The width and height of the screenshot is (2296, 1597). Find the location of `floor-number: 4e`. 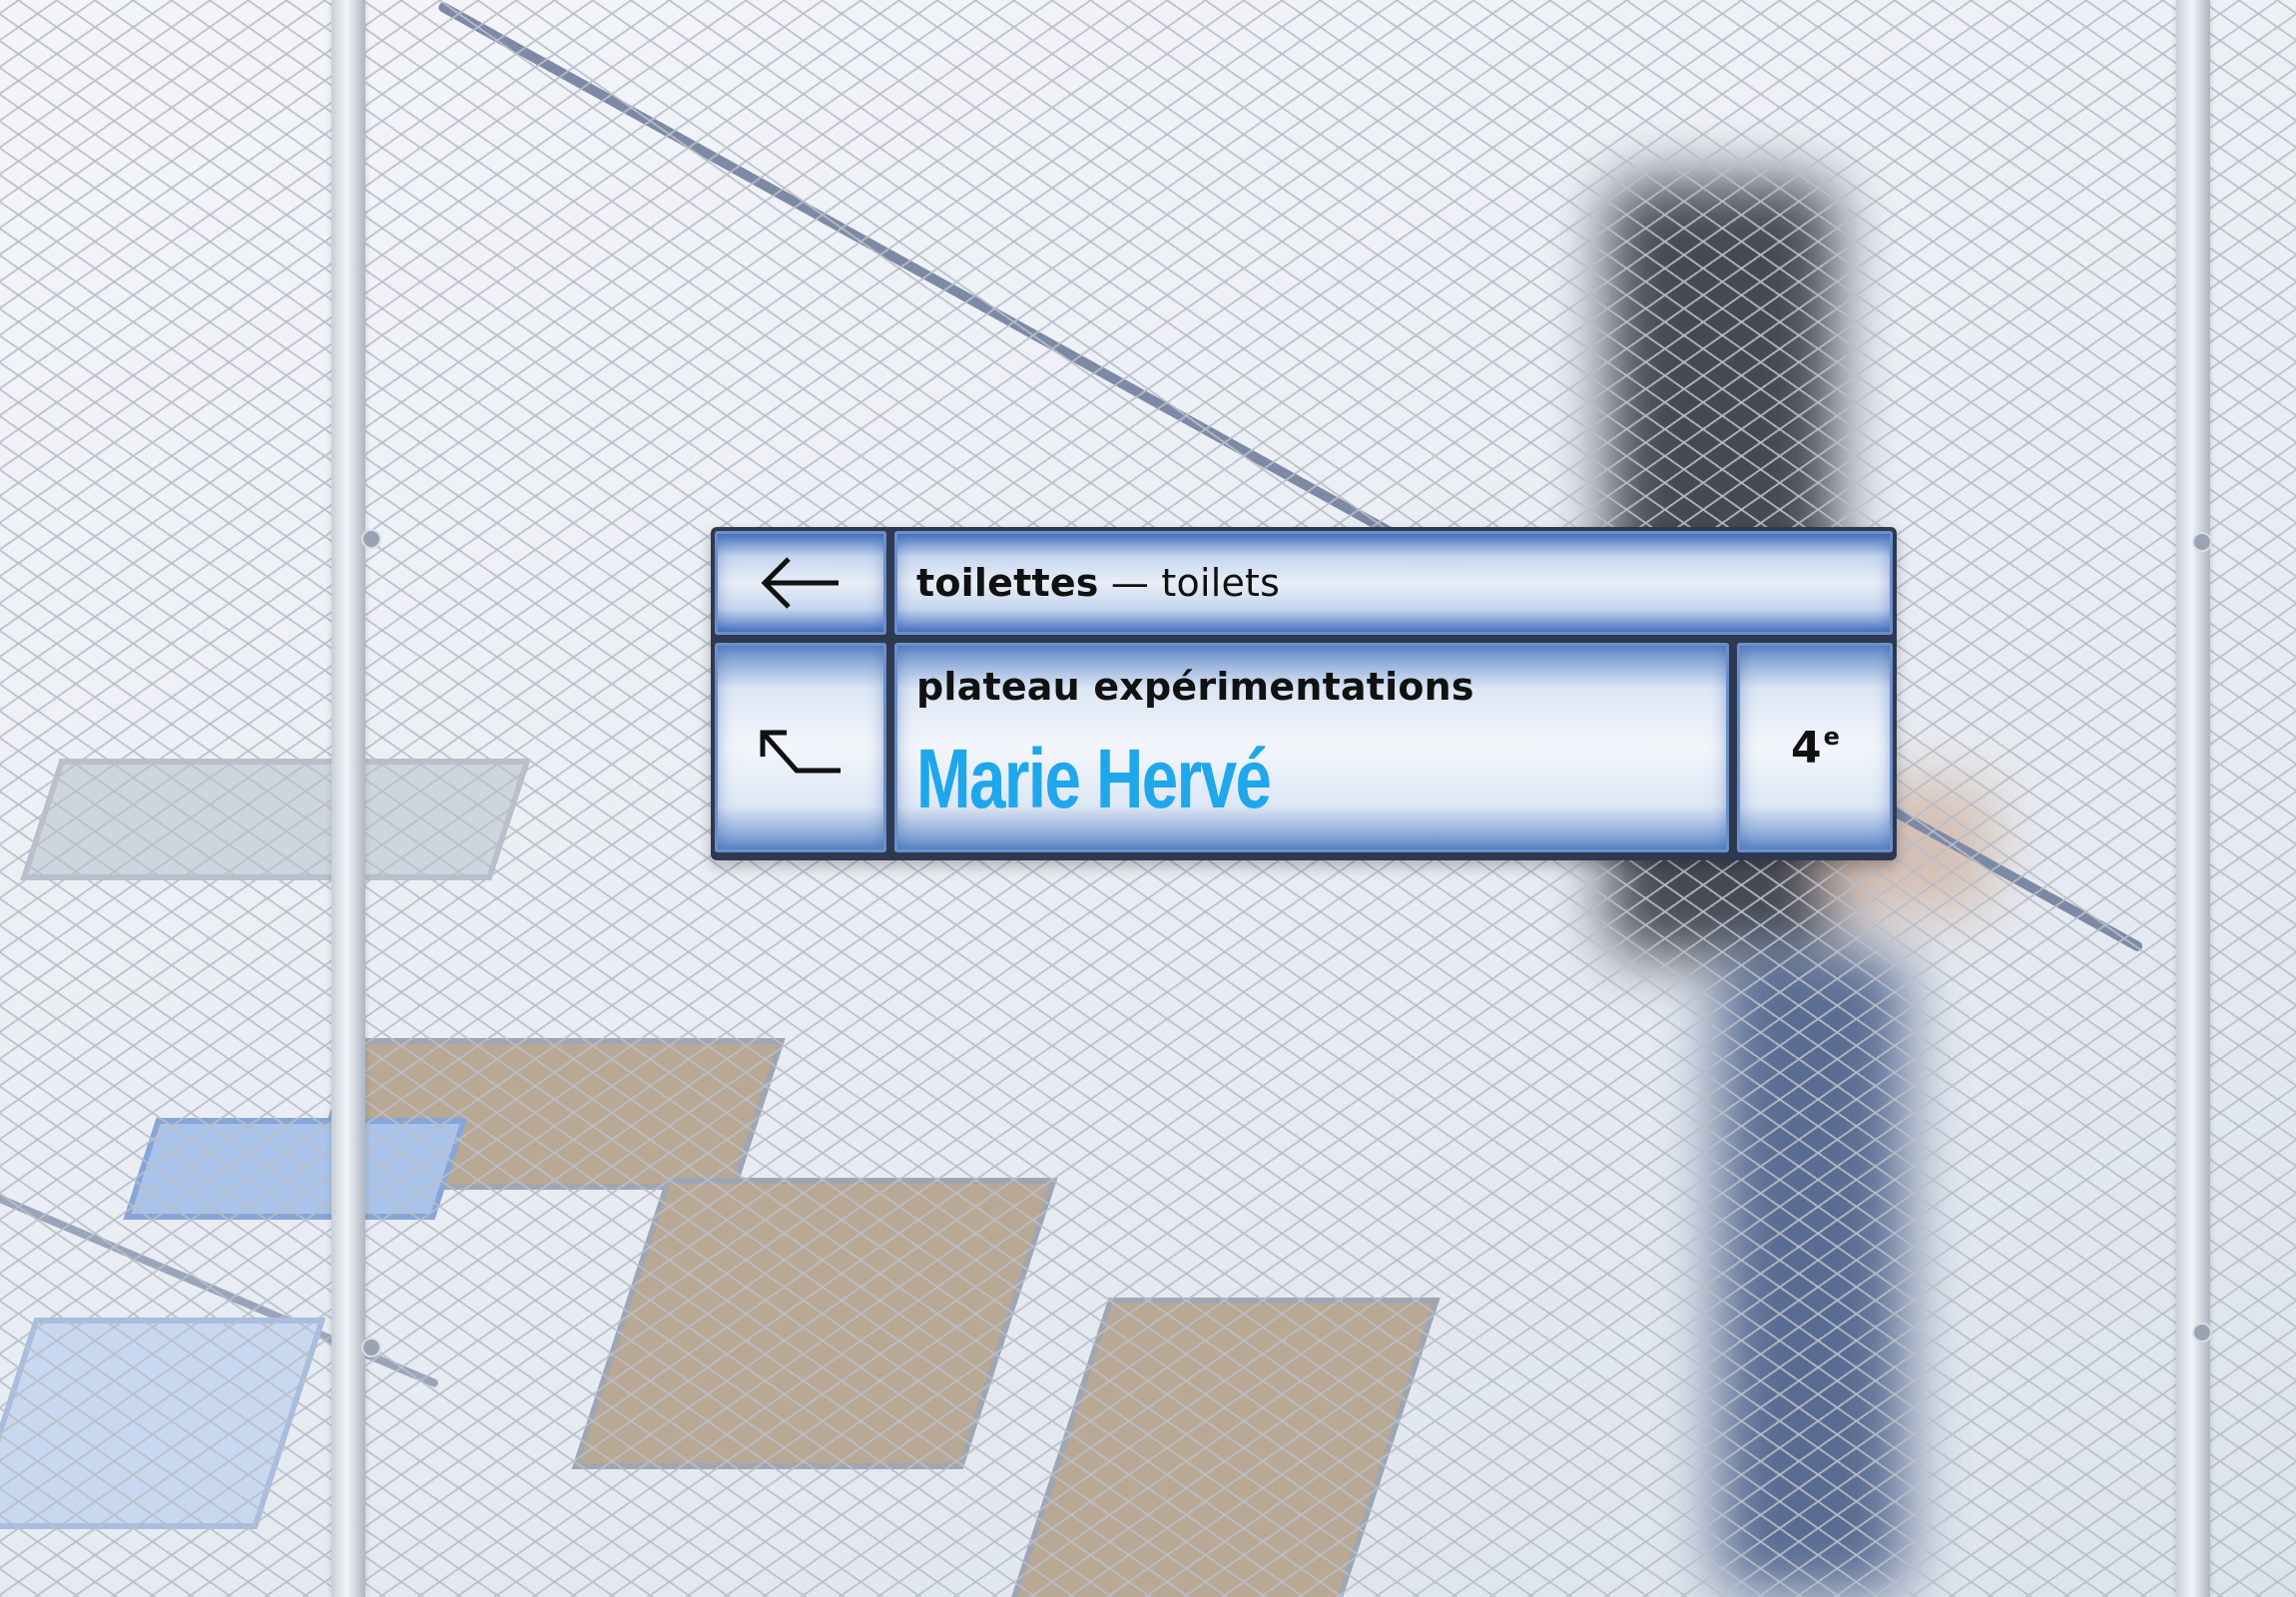

floor-number: 4e is located at coordinates (1816, 749).